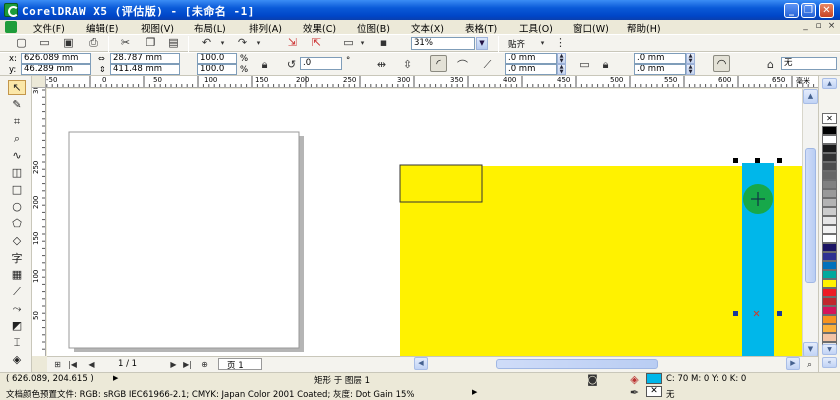 The image size is (840, 400). What do you see at coordinates (441, 183) in the screenshot?
I see `small-outlined-rectangle` at bounding box center [441, 183].